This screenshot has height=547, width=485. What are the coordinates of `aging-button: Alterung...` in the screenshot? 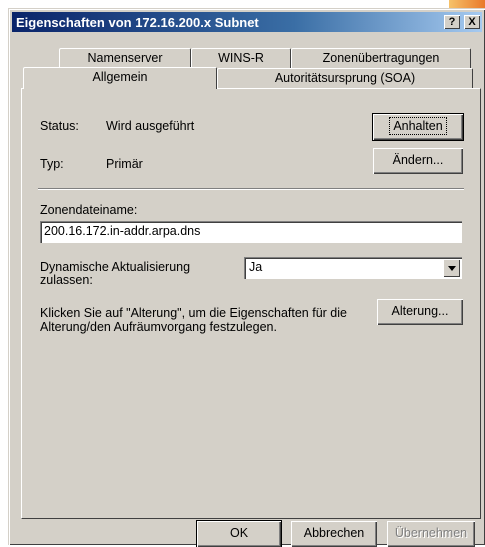 It's located at (420, 312).